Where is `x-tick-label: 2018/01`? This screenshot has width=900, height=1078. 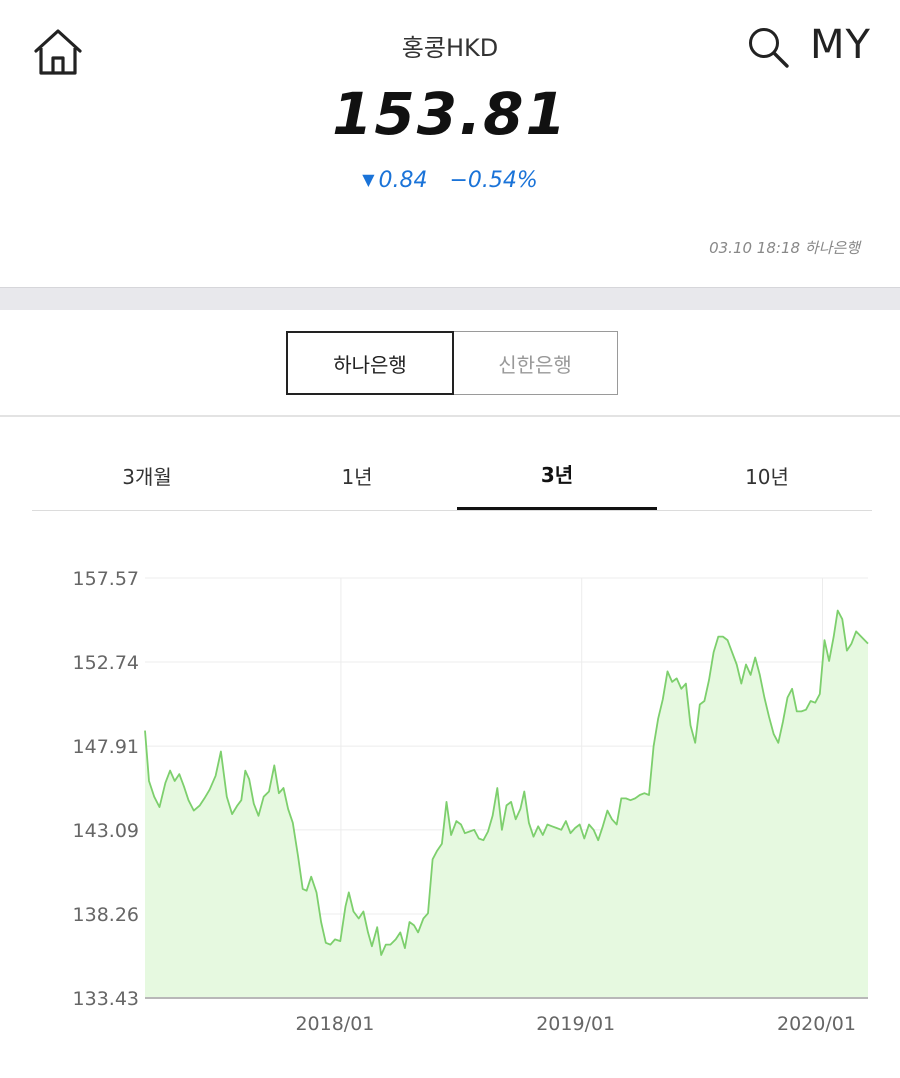
x-tick-label: 2018/01 is located at coordinates (334, 1024).